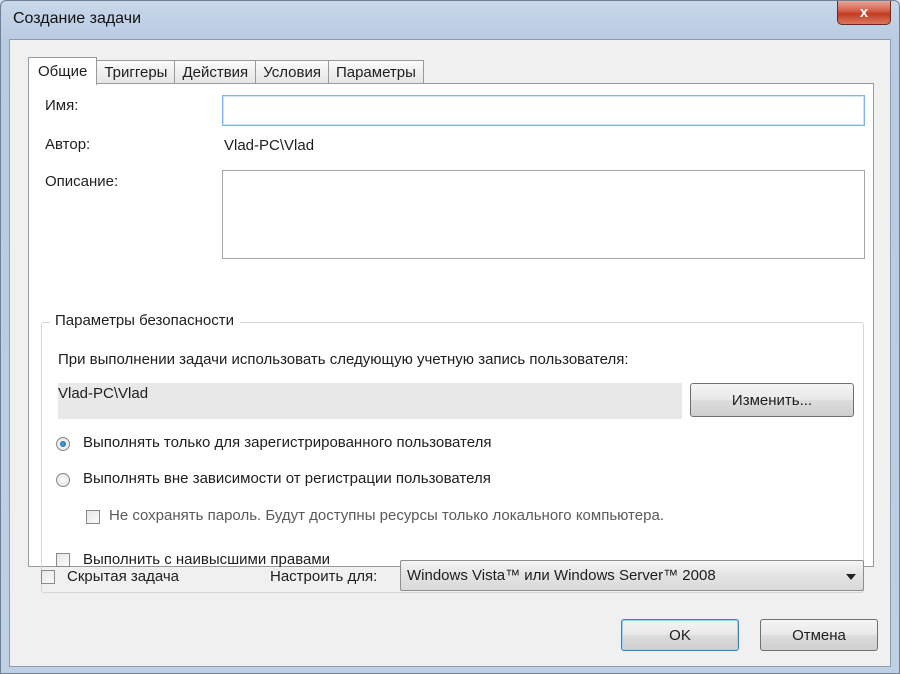 The width and height of the screenshot is (900, 674). What do you see at coordinates (63, 480) in the screenshot?
I see `radio-run-regardless` at bounding box center [63, 480].